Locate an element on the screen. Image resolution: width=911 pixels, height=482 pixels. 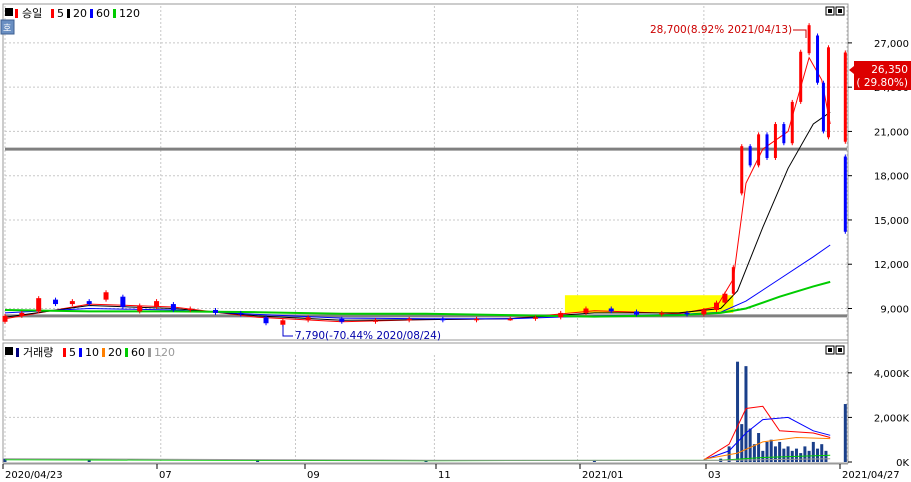
up-marker-icon is located at coordinates (16, 13).